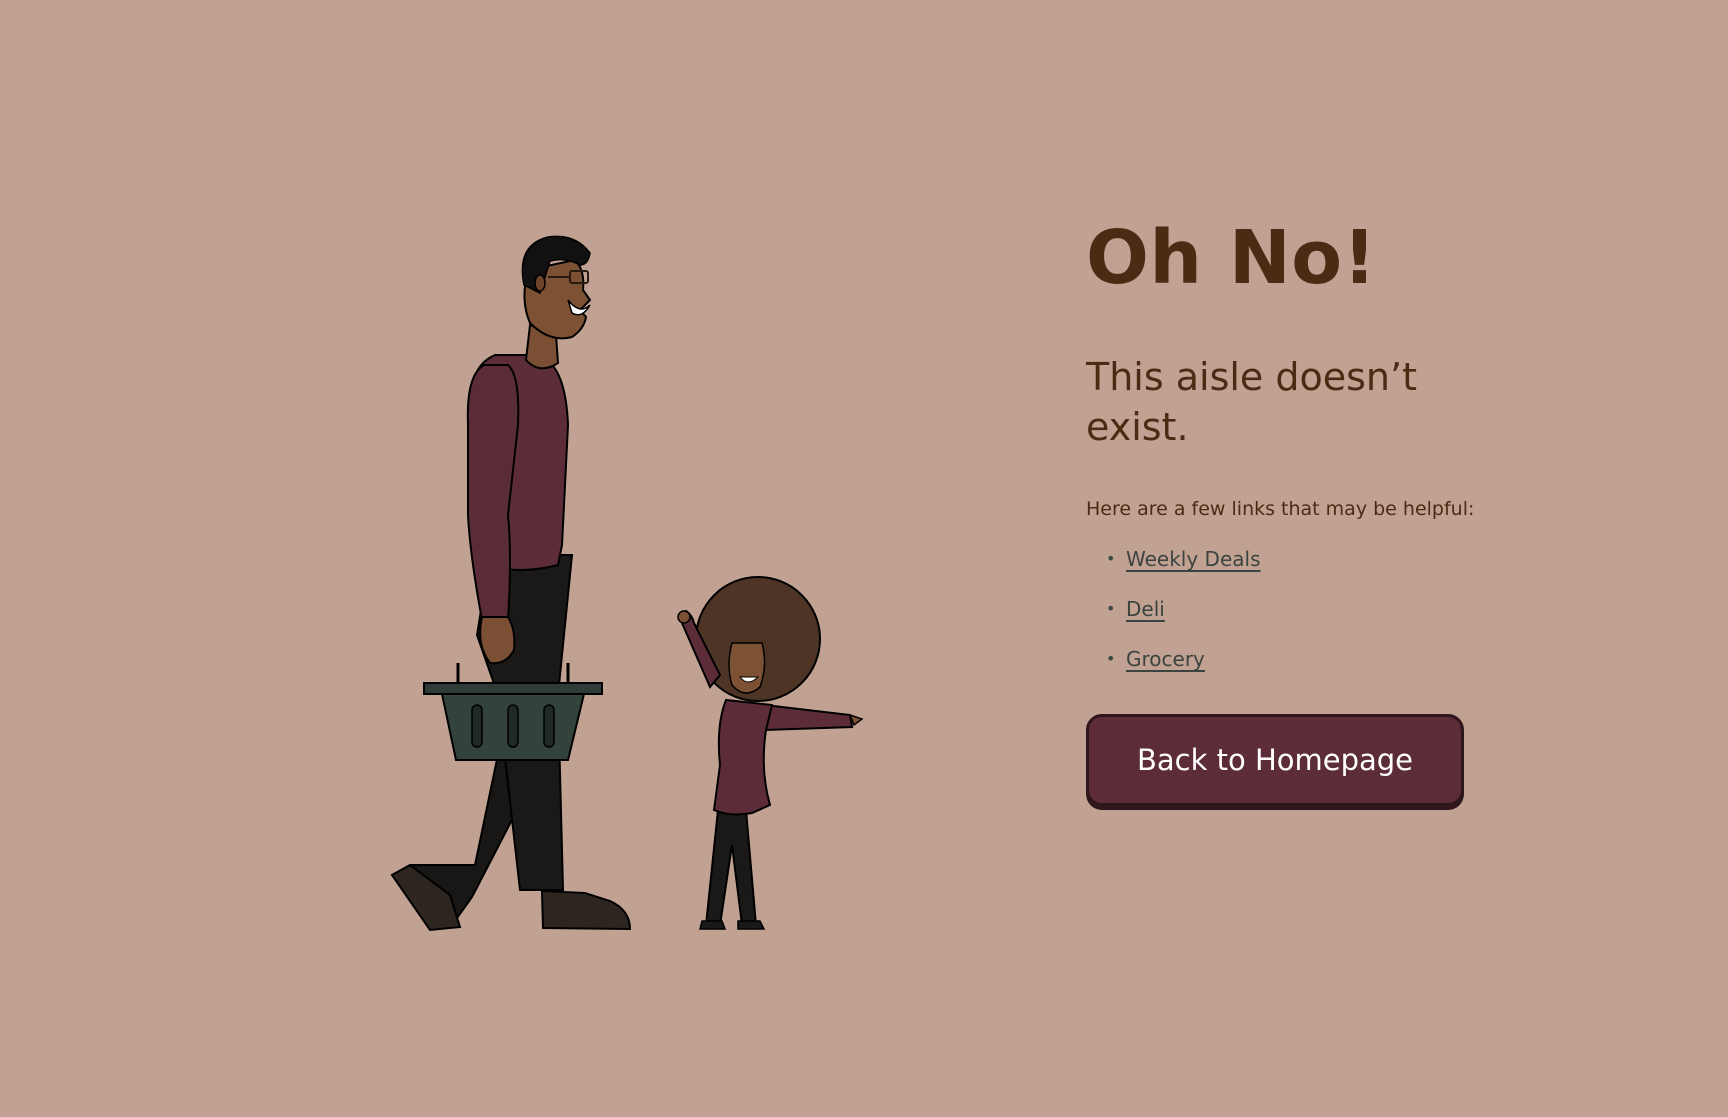 The width and height of the screenshot is (1728, 1117). What do you see at coordinates (1306, 659) in the screenshot?
I see `list-item: • Grocery` at bounding box center [1306, 659].